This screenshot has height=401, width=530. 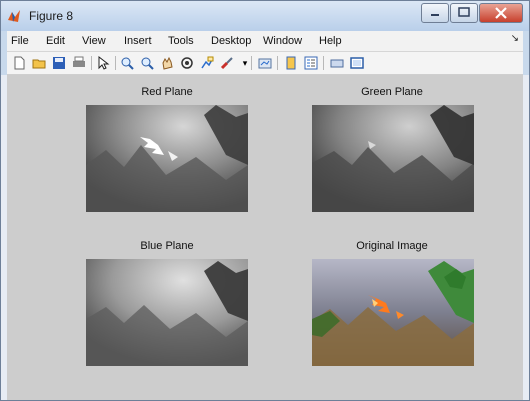 What do you see at coordinates (167, 92) in the screenshot?
I see `panel-title-red-plane: Red Plane` at bounding box center [167, 92].